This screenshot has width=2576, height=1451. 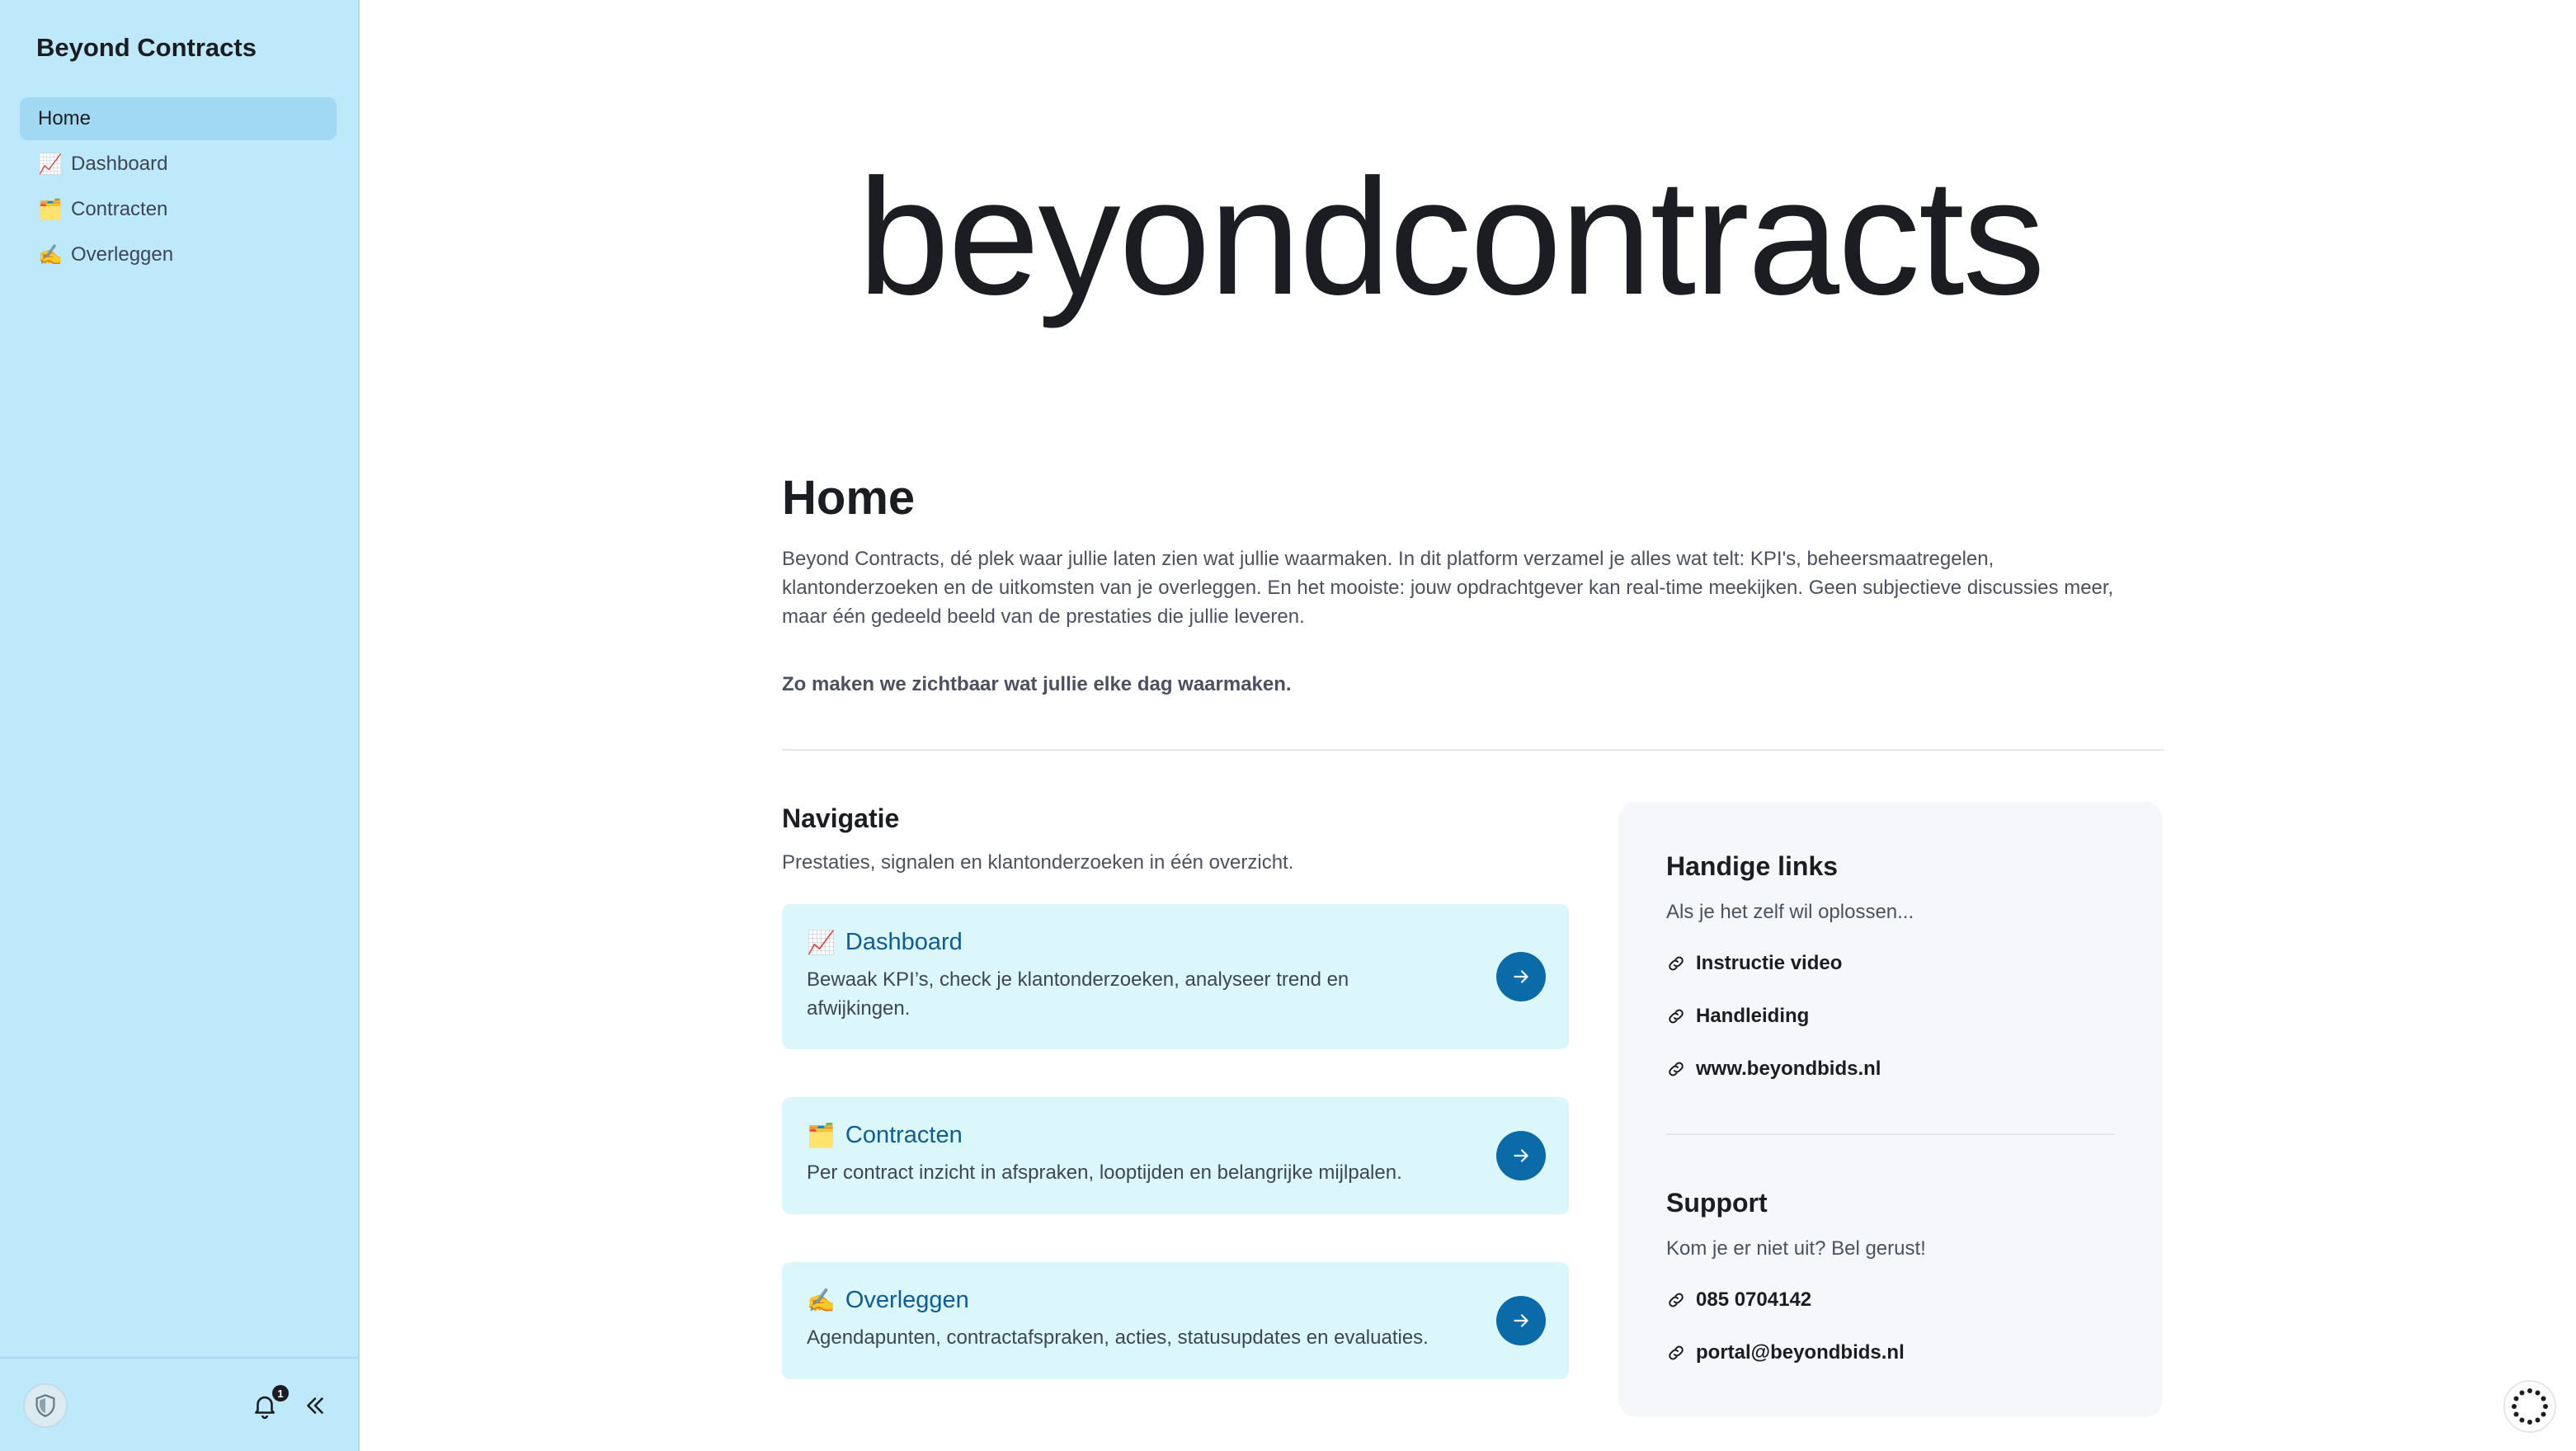 I want to click on brand-logo: beyondcontracts, so click(x=1452, y=237).